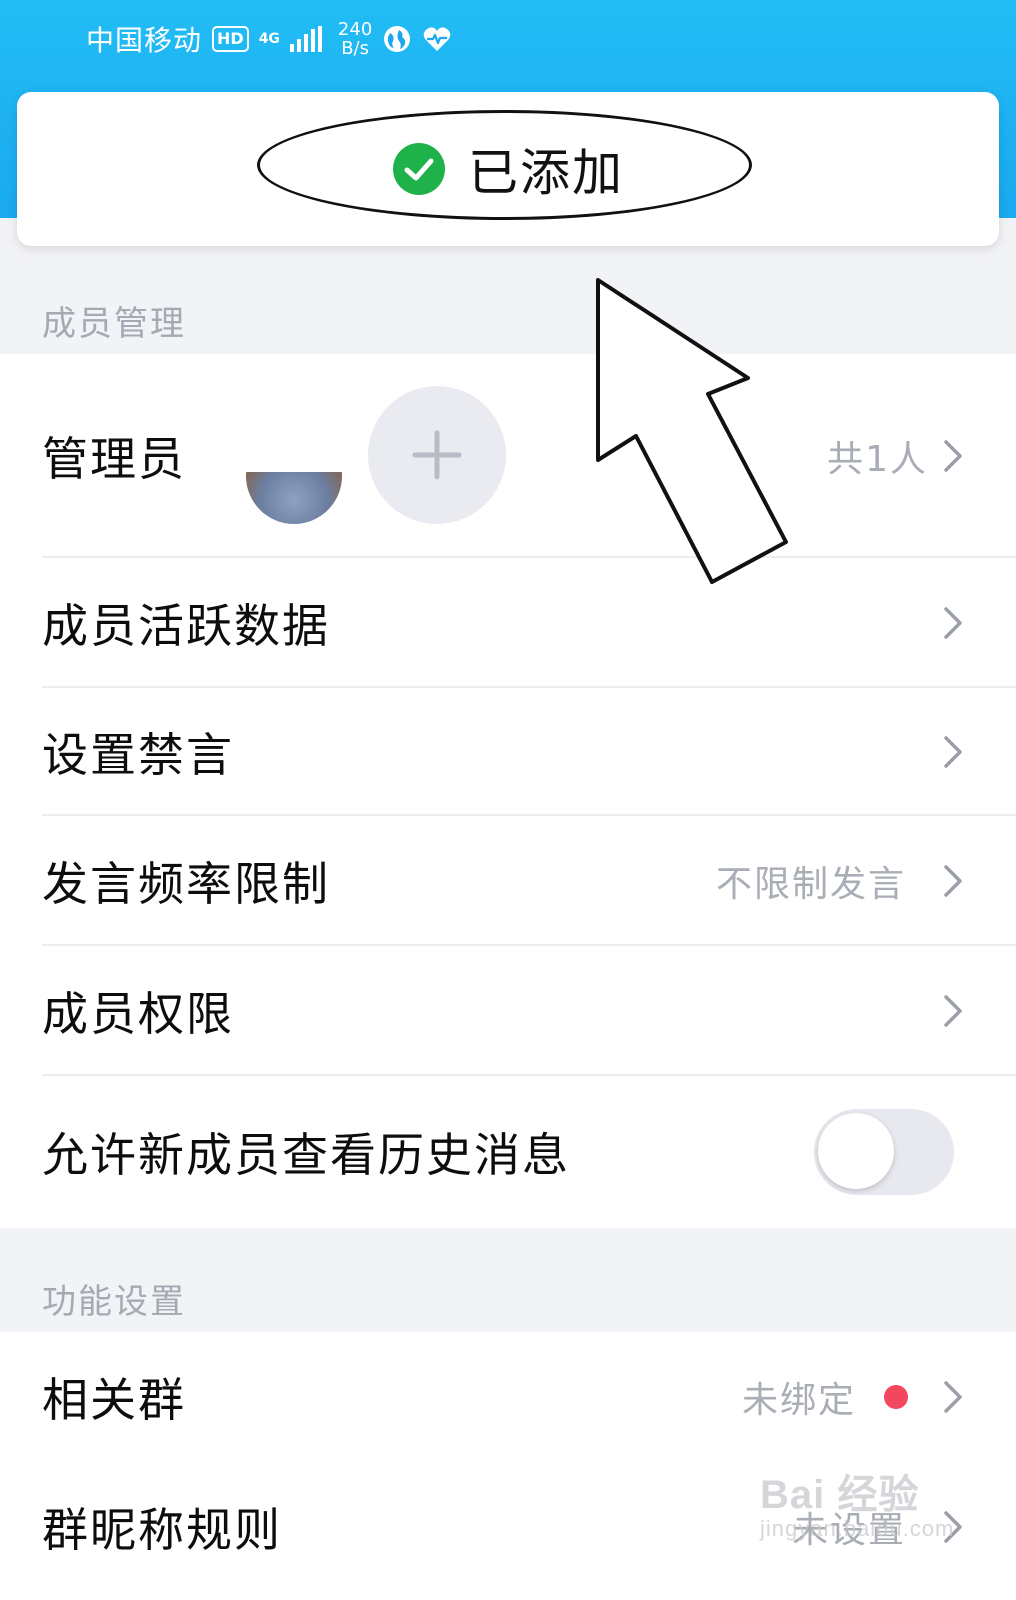  Describe the element at coordinates (114, 1400) in the screenshot. I see `row-title-related-groups: 相关群` at that location.